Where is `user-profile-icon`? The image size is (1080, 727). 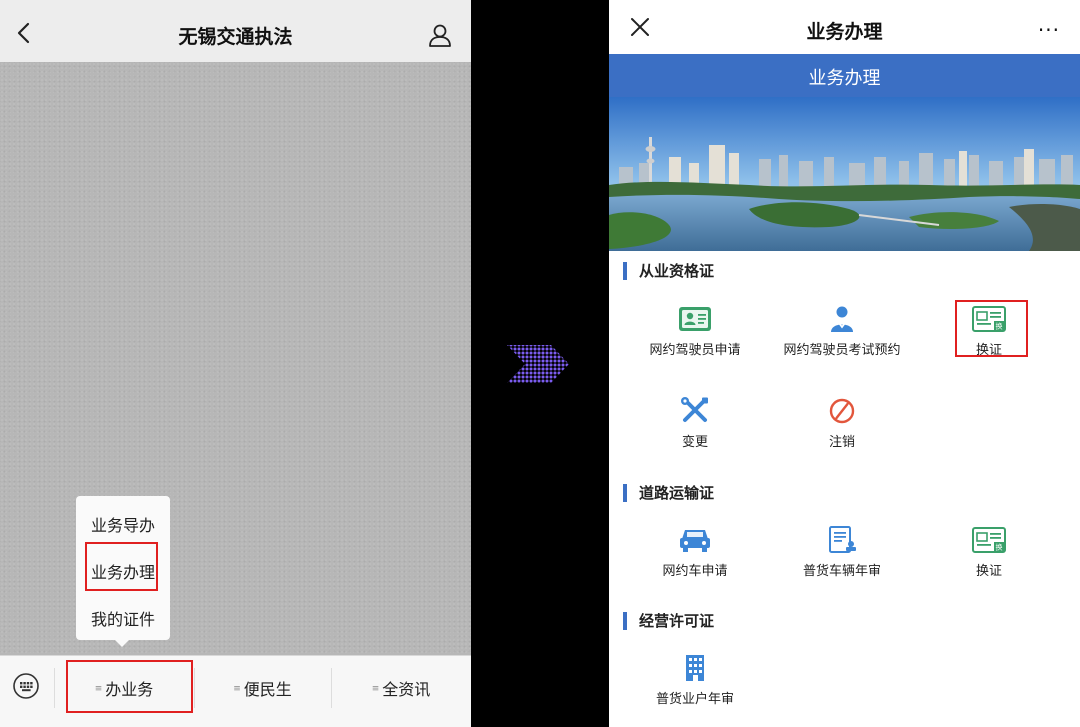 user-profile-icon is located at coordinates (440, 35).